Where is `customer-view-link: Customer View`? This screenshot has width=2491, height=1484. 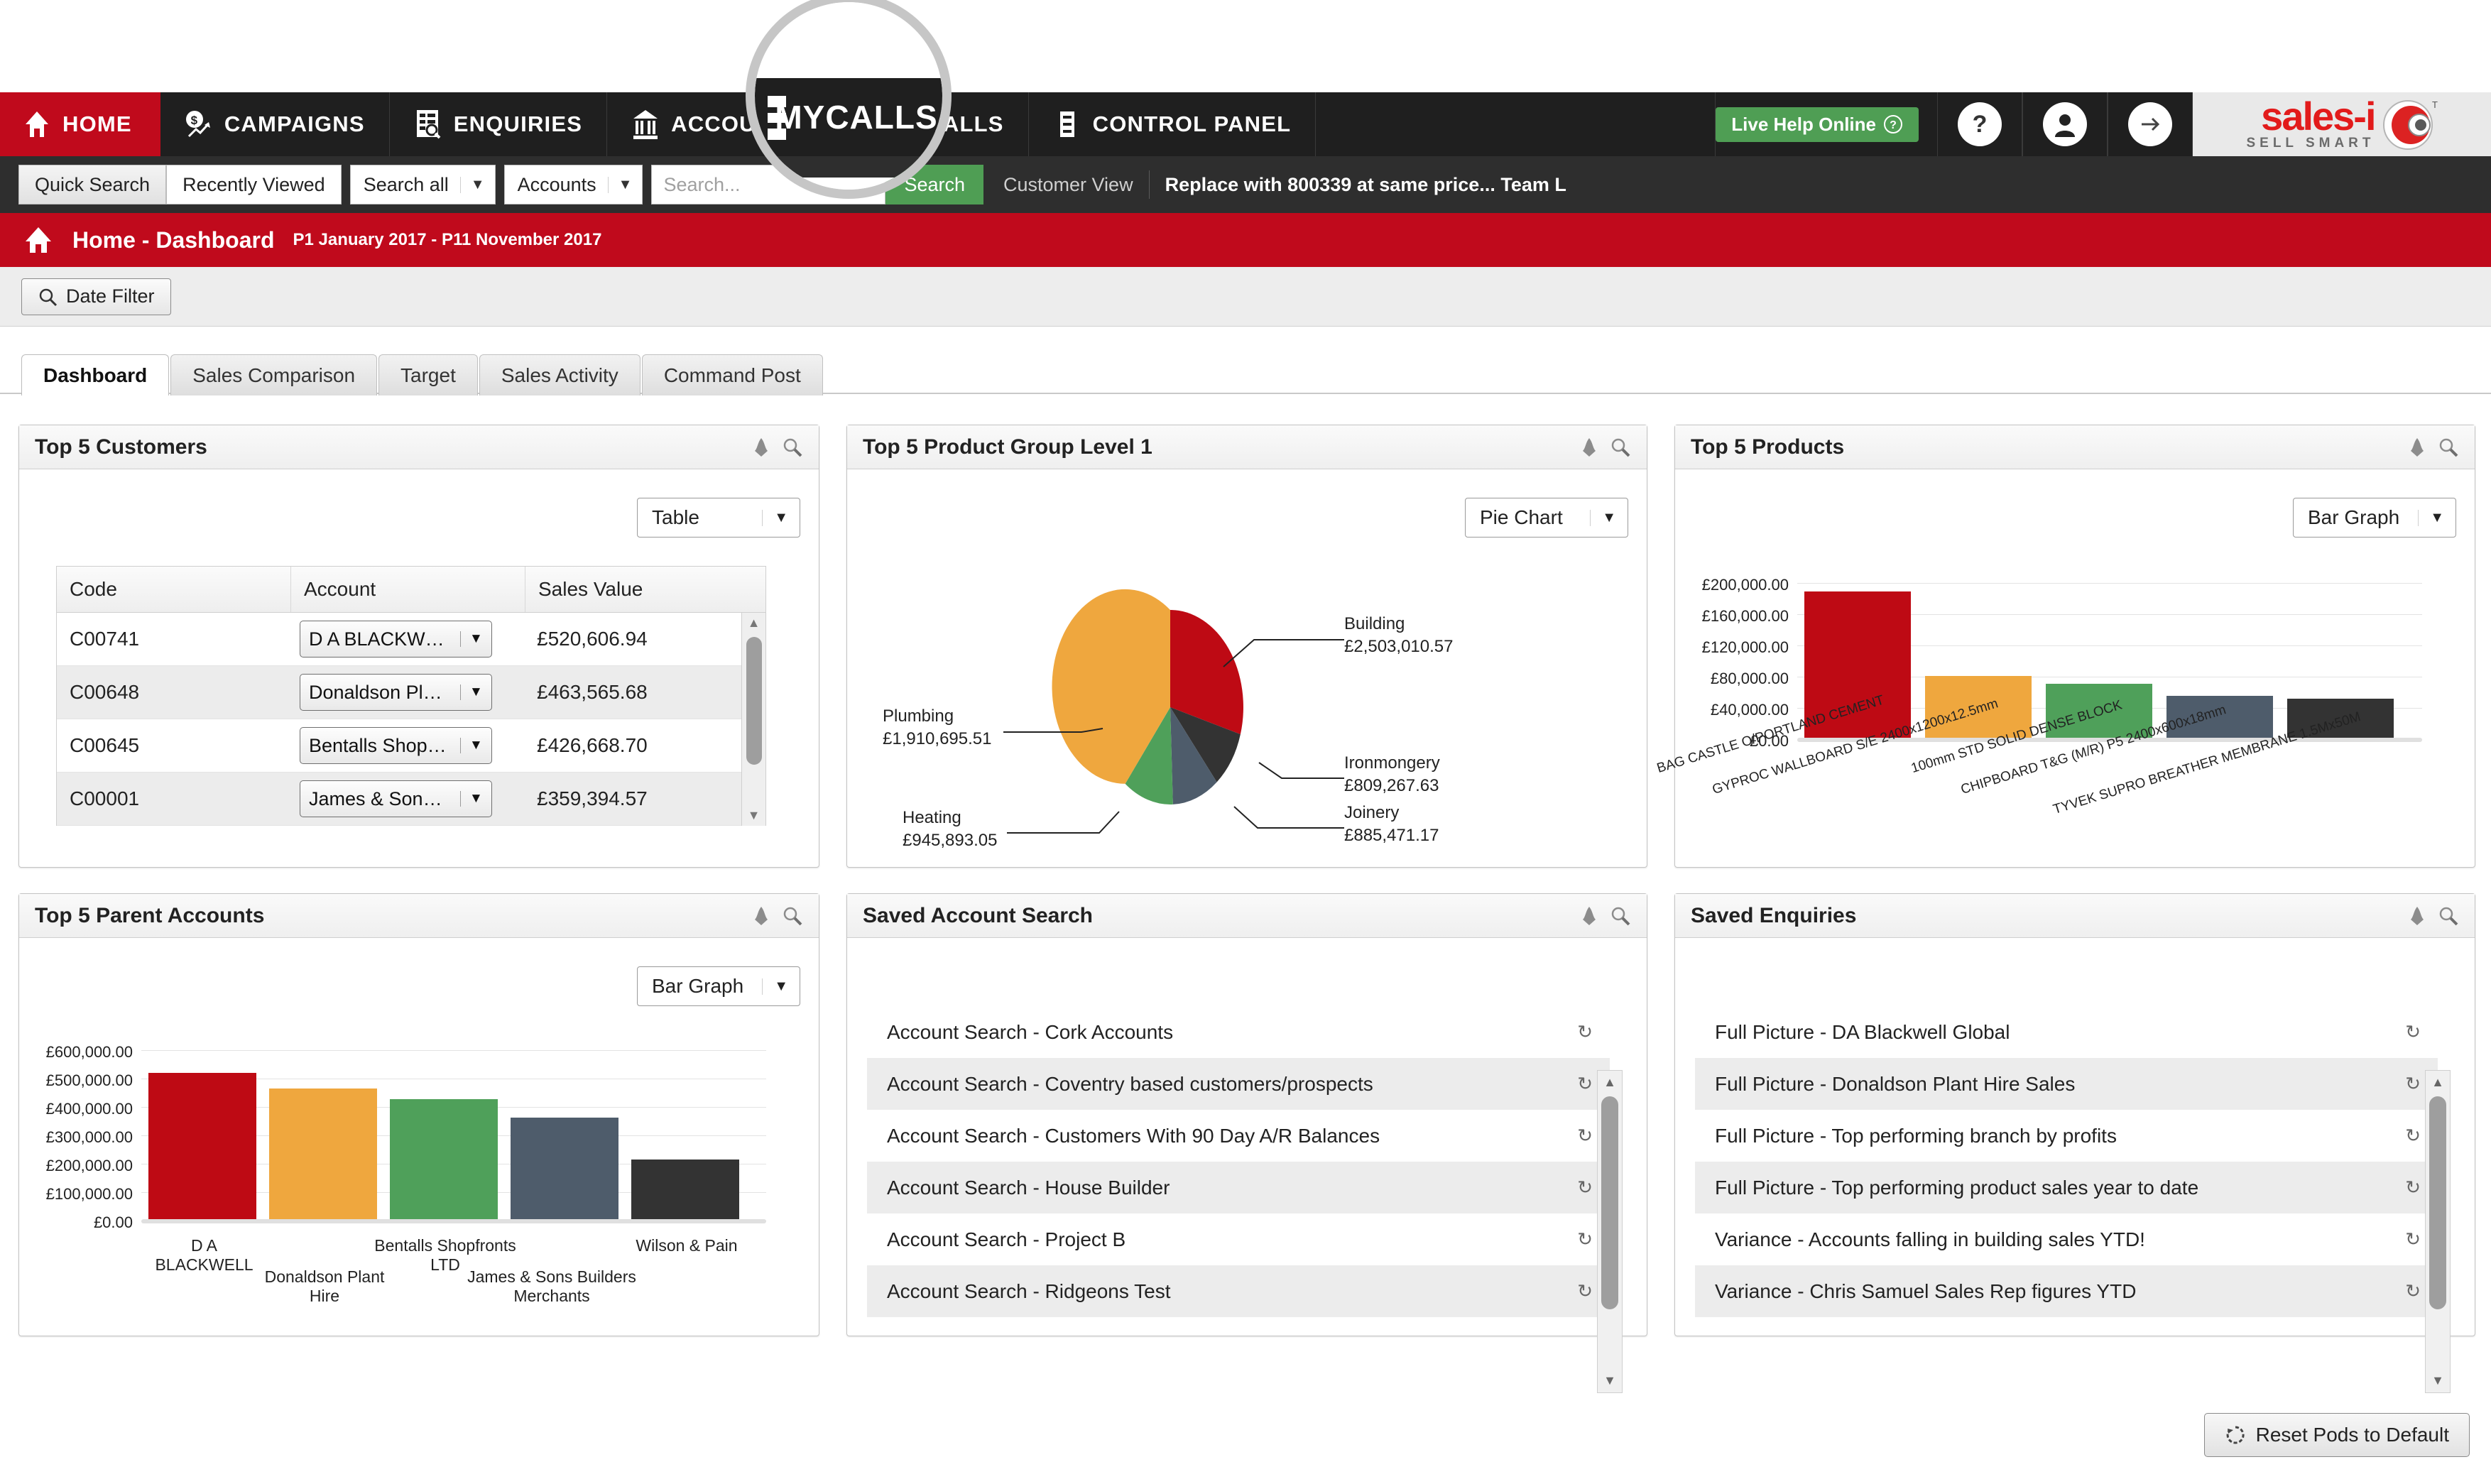 customer-view-link: Customer View is located at coordinates (1068, 185).